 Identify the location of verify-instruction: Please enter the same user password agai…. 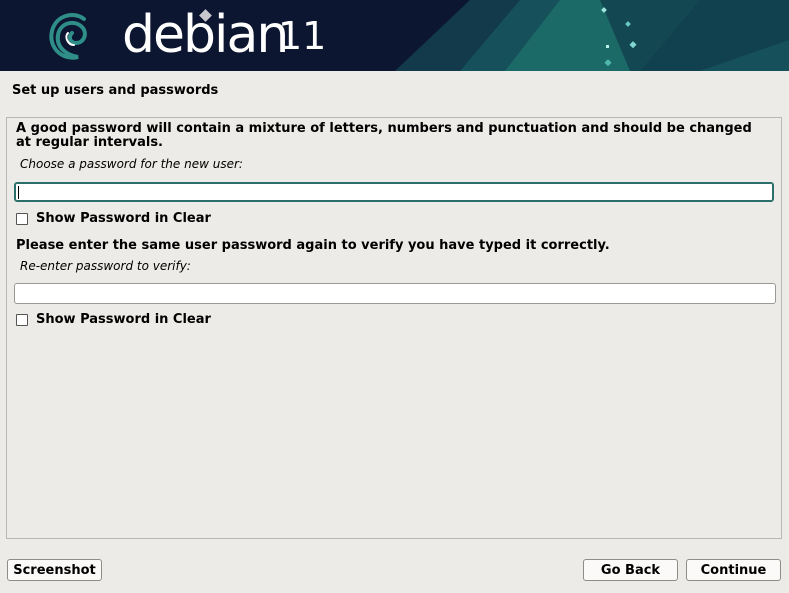
(313, 245).